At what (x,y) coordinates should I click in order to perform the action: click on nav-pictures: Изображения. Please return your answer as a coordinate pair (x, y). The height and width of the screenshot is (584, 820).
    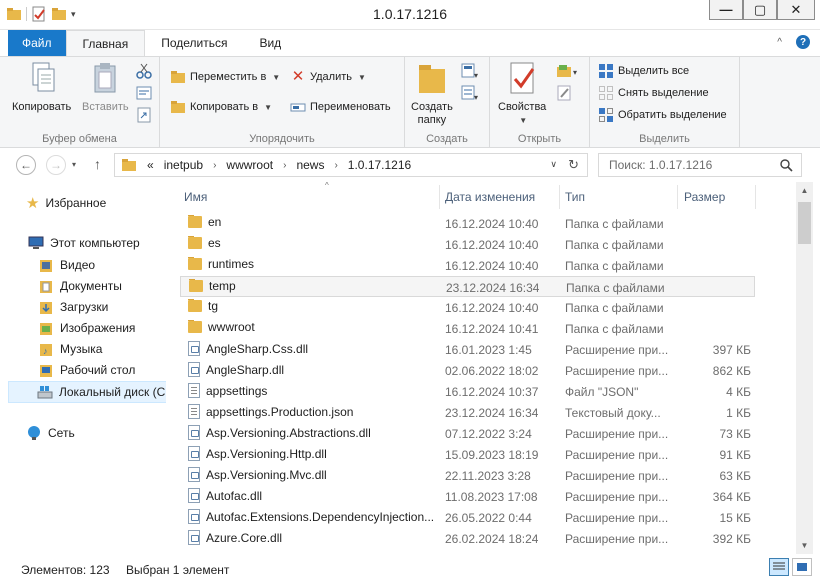
    Looking at the image, I should click on (86, 328).